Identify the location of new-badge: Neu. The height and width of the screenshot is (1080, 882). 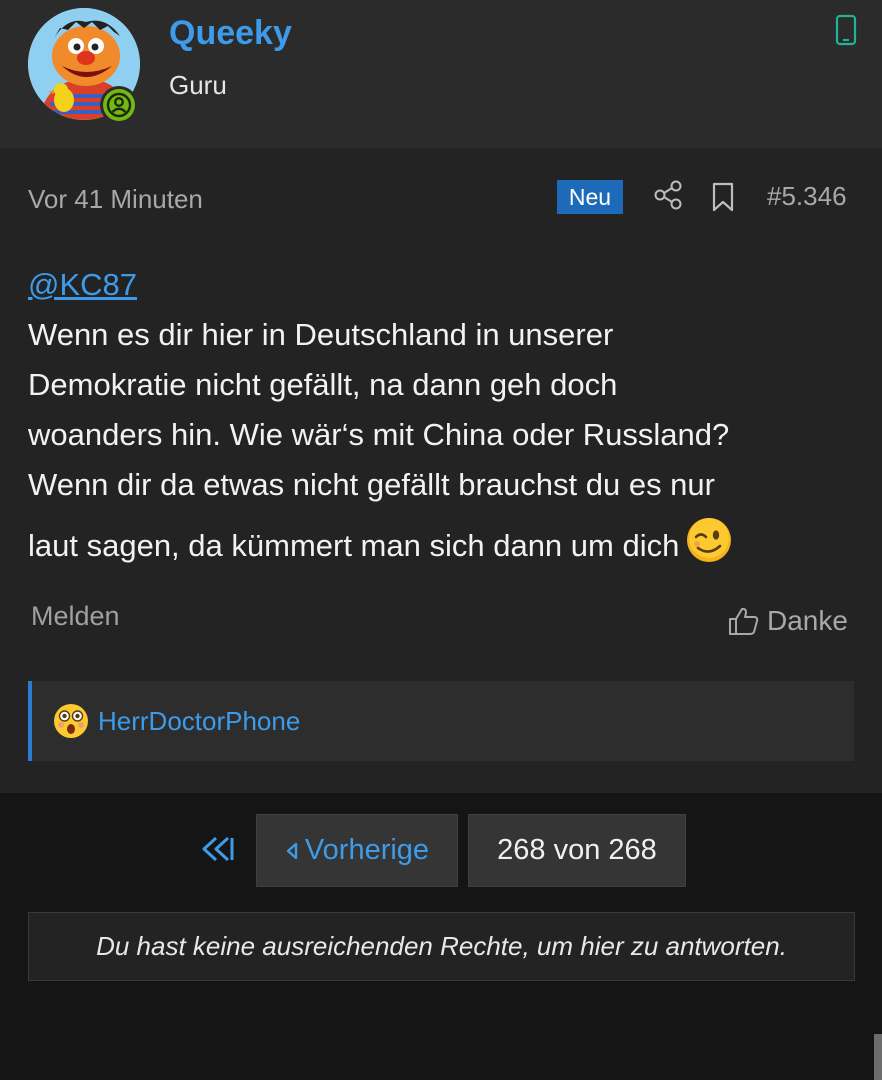
(590, 197).